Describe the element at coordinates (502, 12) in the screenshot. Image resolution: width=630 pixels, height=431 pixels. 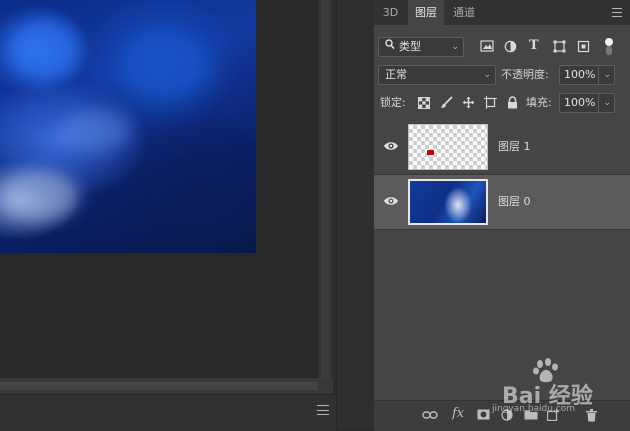
I see `panel-tab-bar: 3D 图层 通道` at that location.